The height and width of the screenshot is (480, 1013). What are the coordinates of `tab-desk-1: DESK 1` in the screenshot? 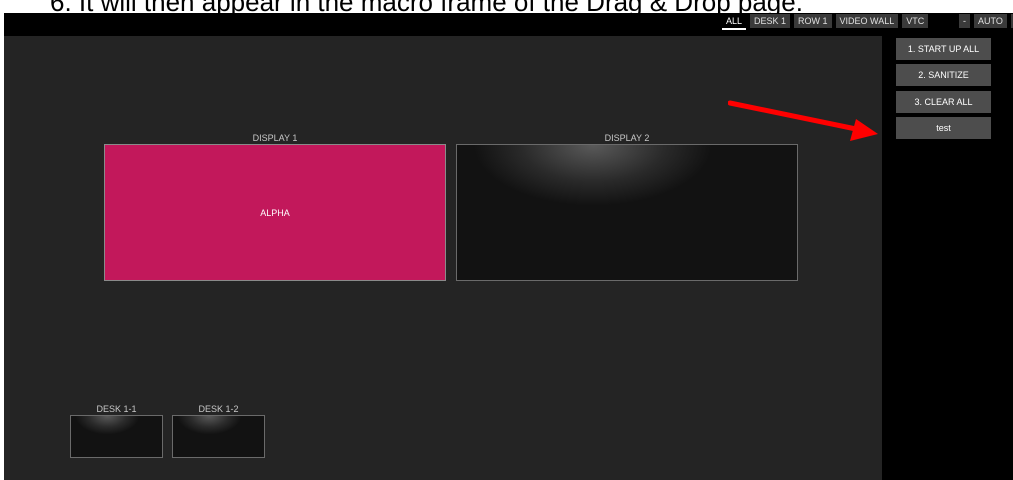 It's located at (770, 21).